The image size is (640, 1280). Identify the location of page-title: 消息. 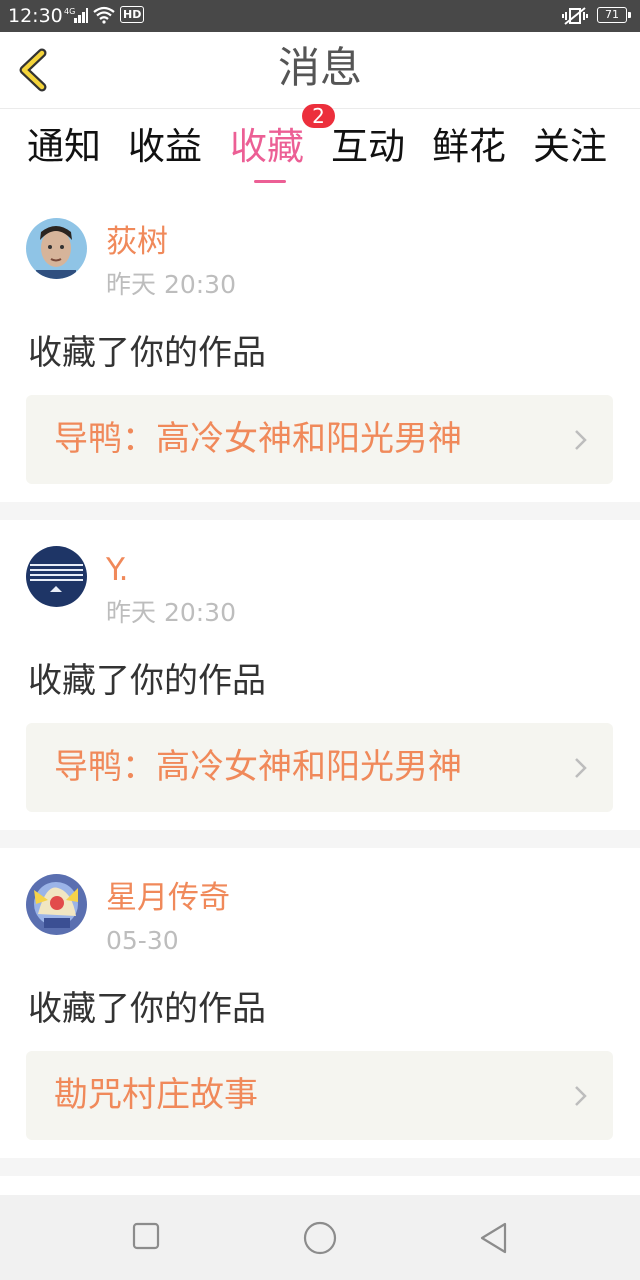
(319, 67).